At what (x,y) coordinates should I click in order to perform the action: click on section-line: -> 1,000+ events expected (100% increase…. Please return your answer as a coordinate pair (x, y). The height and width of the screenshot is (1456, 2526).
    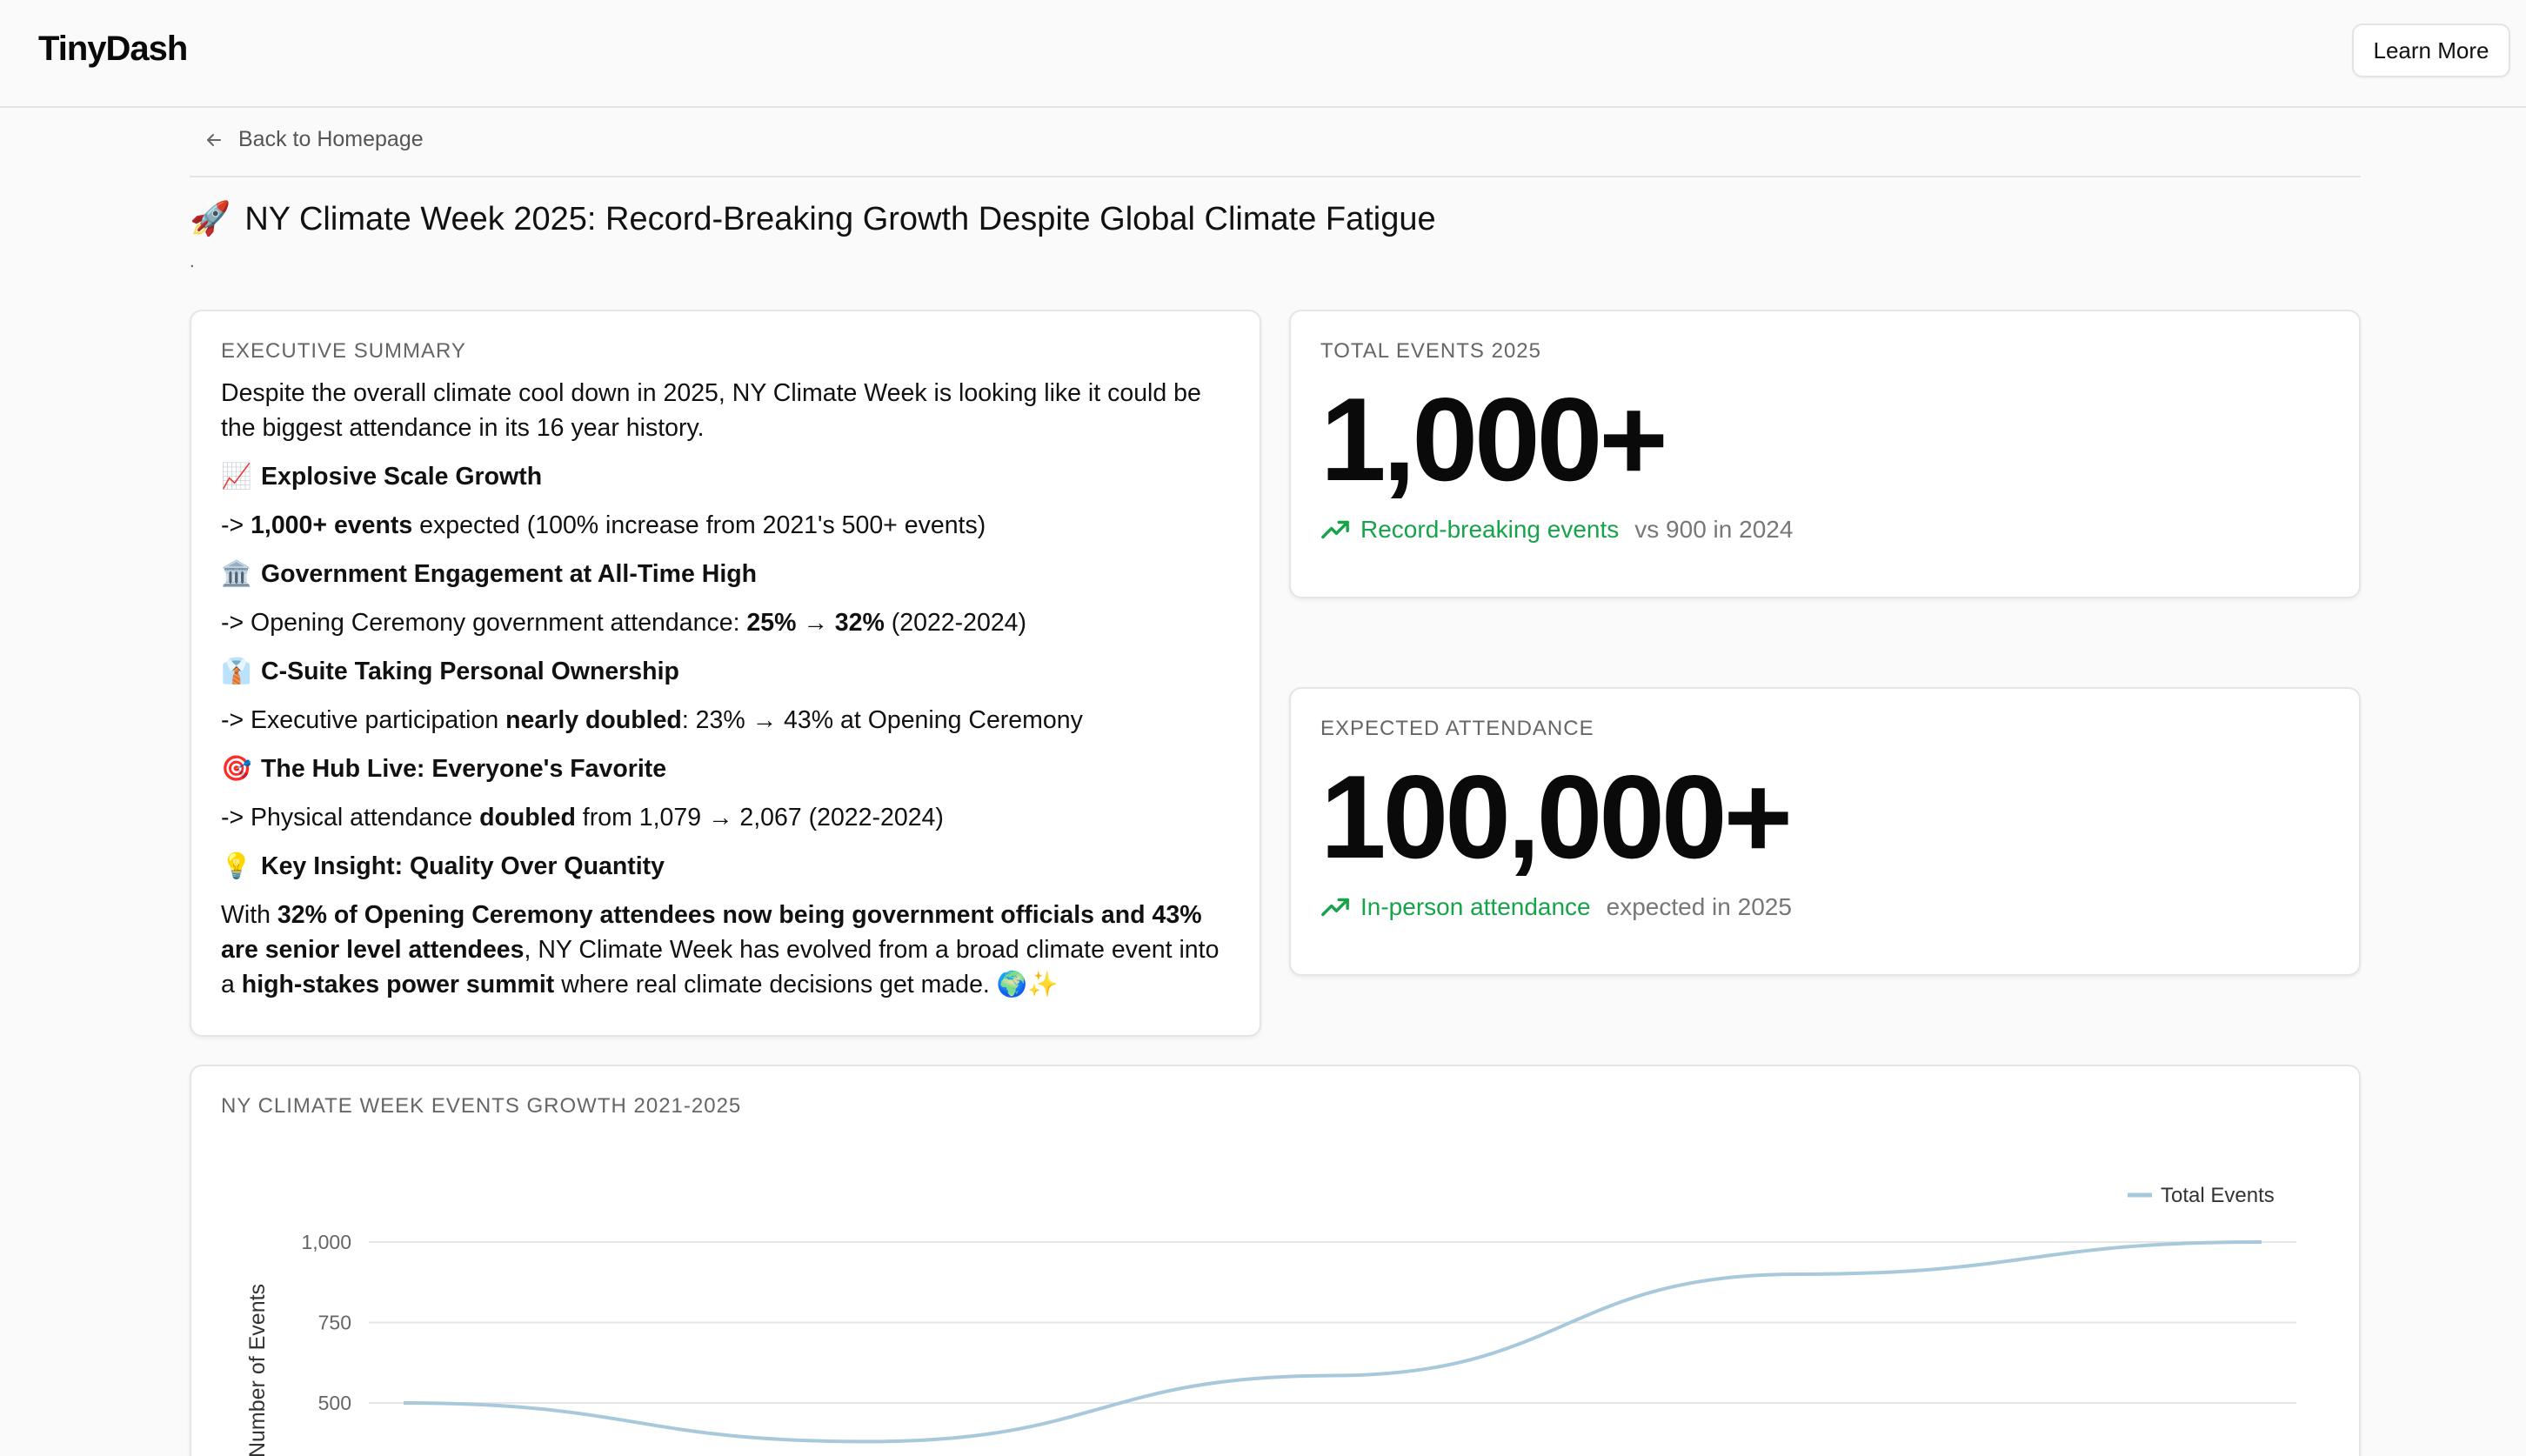
    Looking at the image, I should click on (725, 525).